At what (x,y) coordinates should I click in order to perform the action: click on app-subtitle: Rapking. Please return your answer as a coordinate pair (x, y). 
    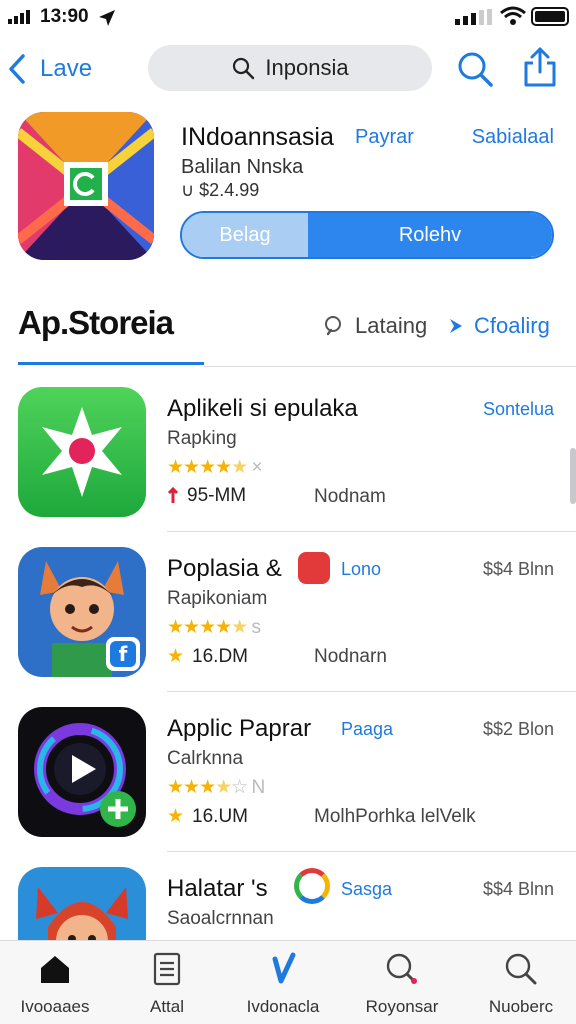
    Looking at the image, I should click on (202, 438).